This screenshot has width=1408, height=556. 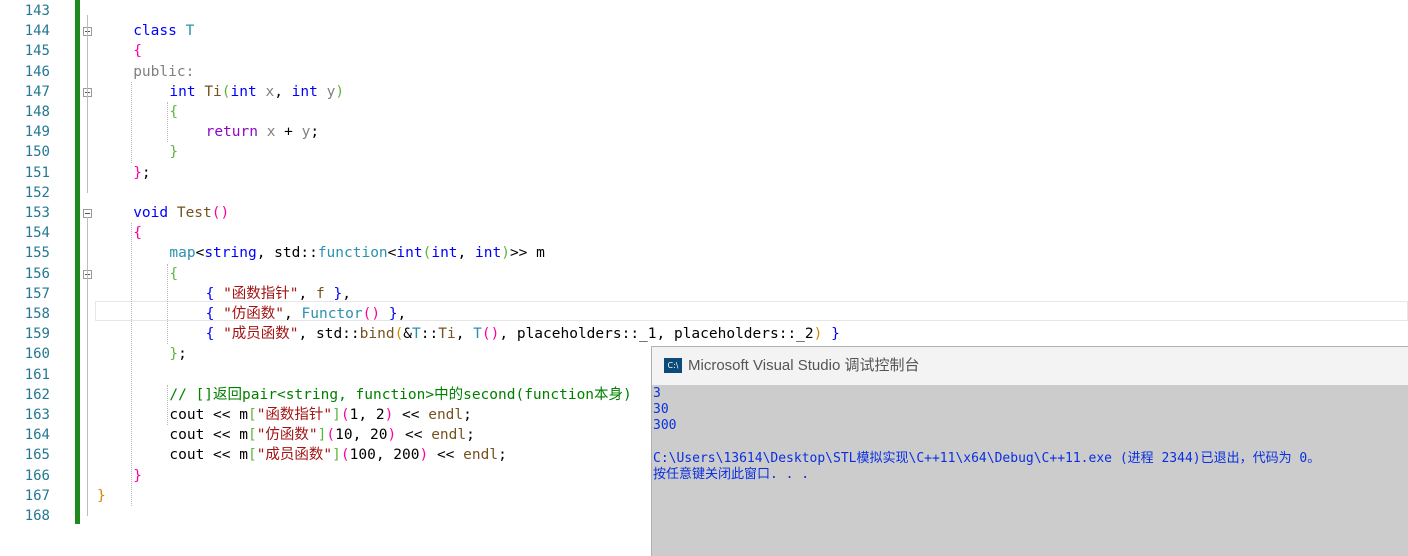 What do you see at coordinates (377, 334) in the screenshot?
I see `code-token: bind` at bounding box center [377, 334].